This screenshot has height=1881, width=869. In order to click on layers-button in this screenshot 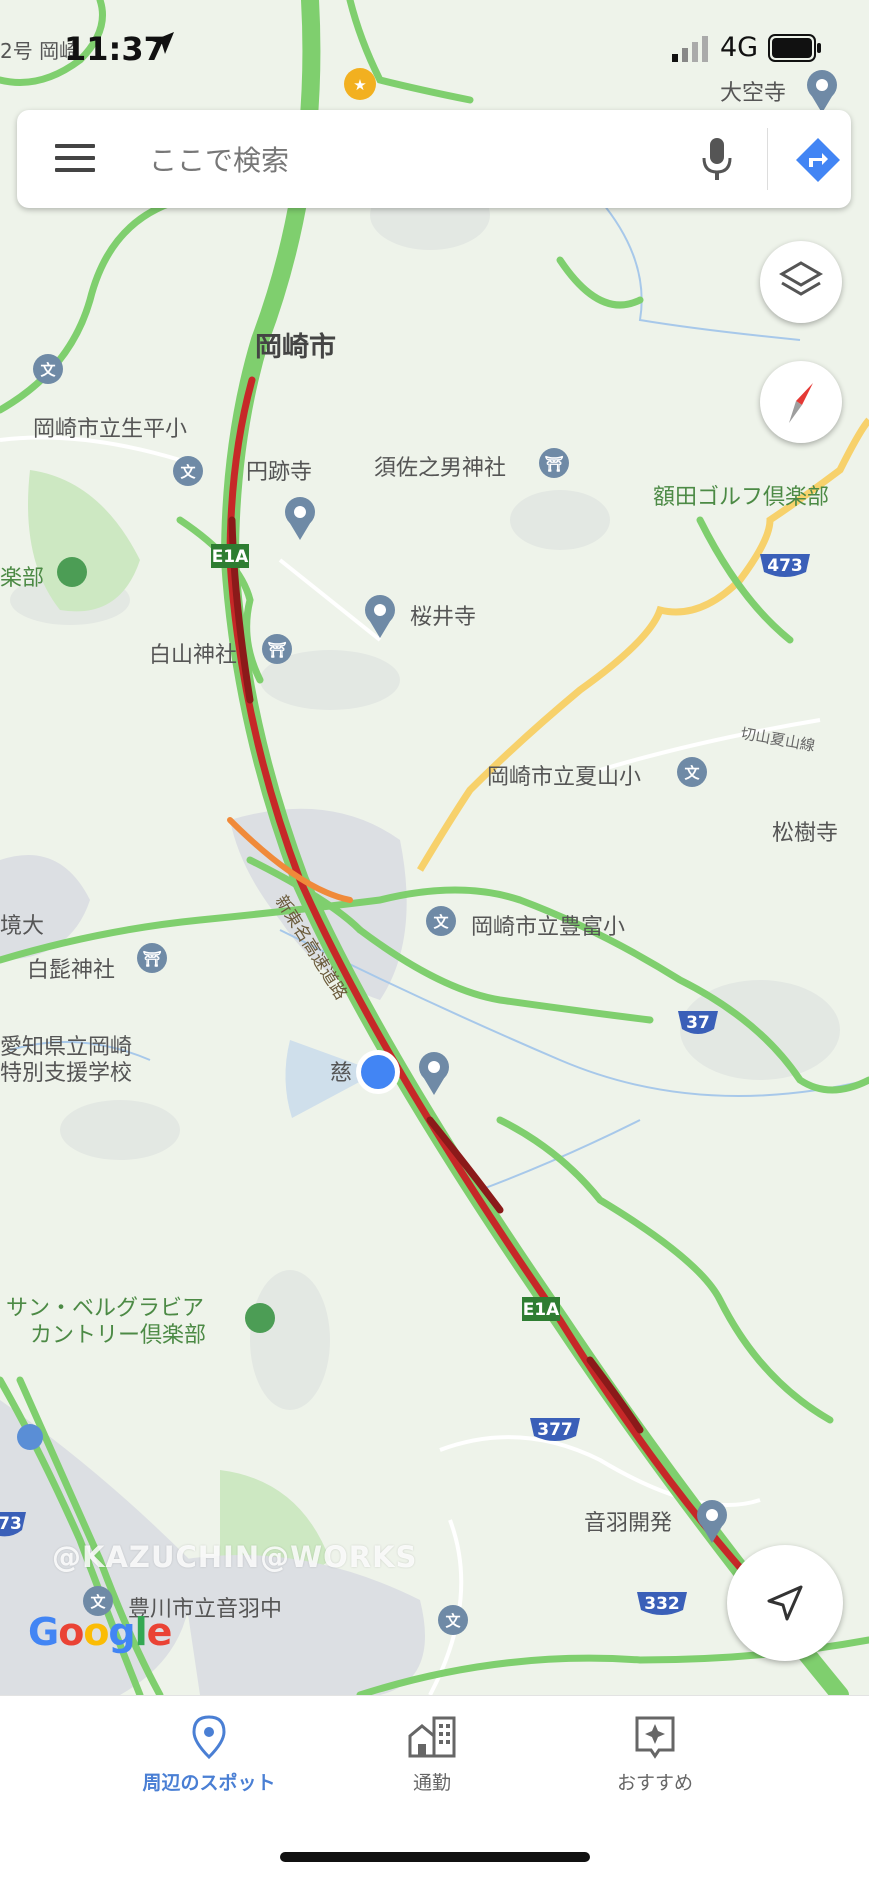, I will do `click(801, 282)`.